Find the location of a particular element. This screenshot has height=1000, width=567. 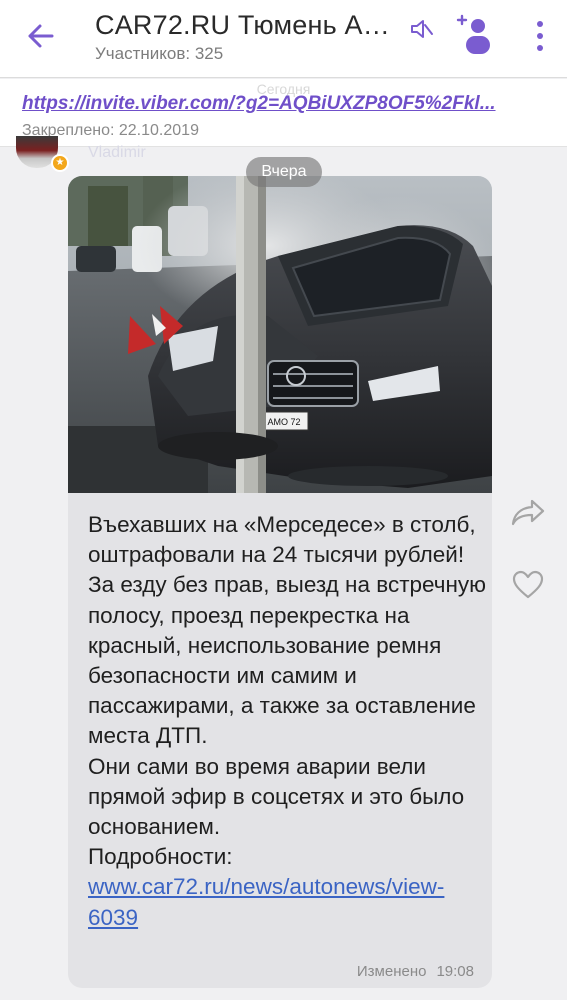

chat-header: CAR72.RU Тюмень Ав... Участников: 325 is located at coordinates (283, 39).